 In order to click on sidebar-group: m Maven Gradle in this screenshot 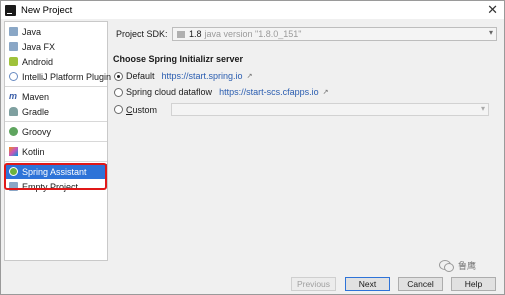, I will do `click(56, 104)`.